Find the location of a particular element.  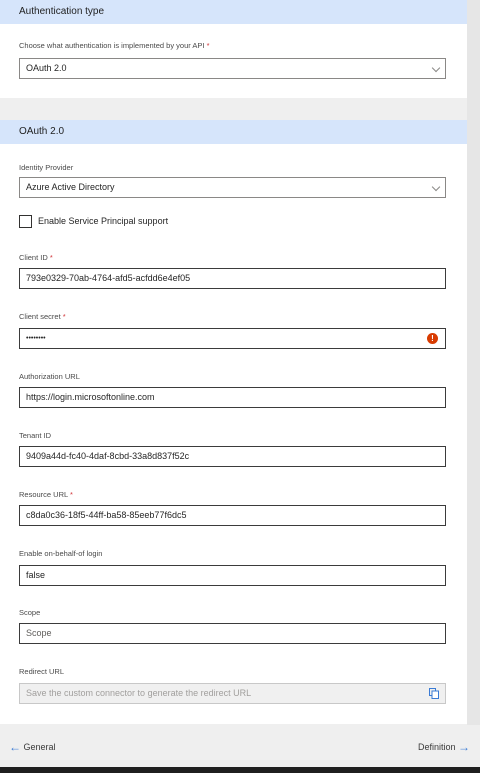

scrollbar-track is located at coordinates (473, 362).